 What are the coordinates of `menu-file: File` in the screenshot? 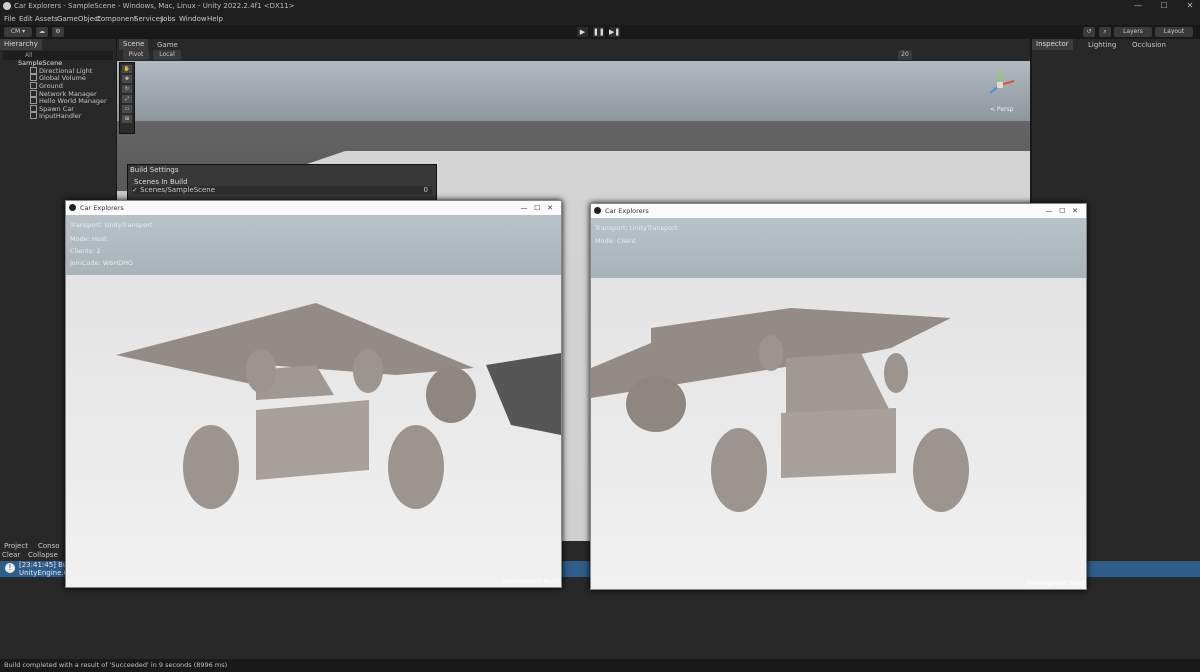 It's located at (10, 19).